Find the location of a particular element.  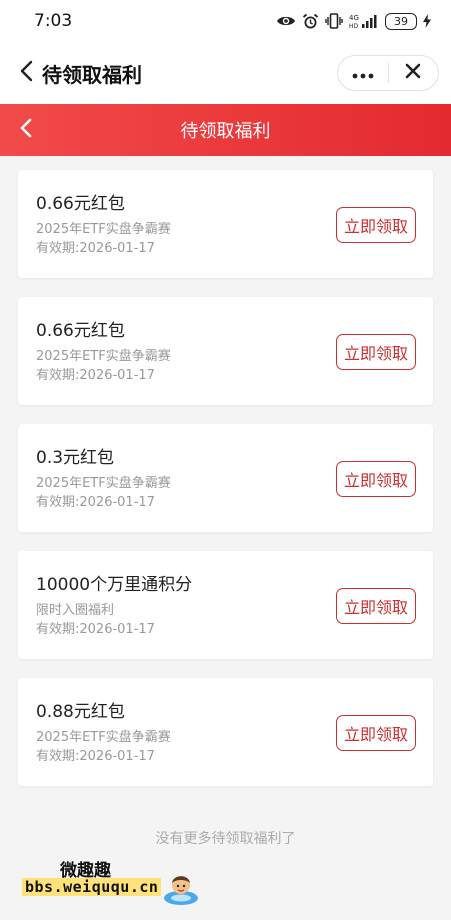

svg-text: HD is located at coordinates (354, 26).